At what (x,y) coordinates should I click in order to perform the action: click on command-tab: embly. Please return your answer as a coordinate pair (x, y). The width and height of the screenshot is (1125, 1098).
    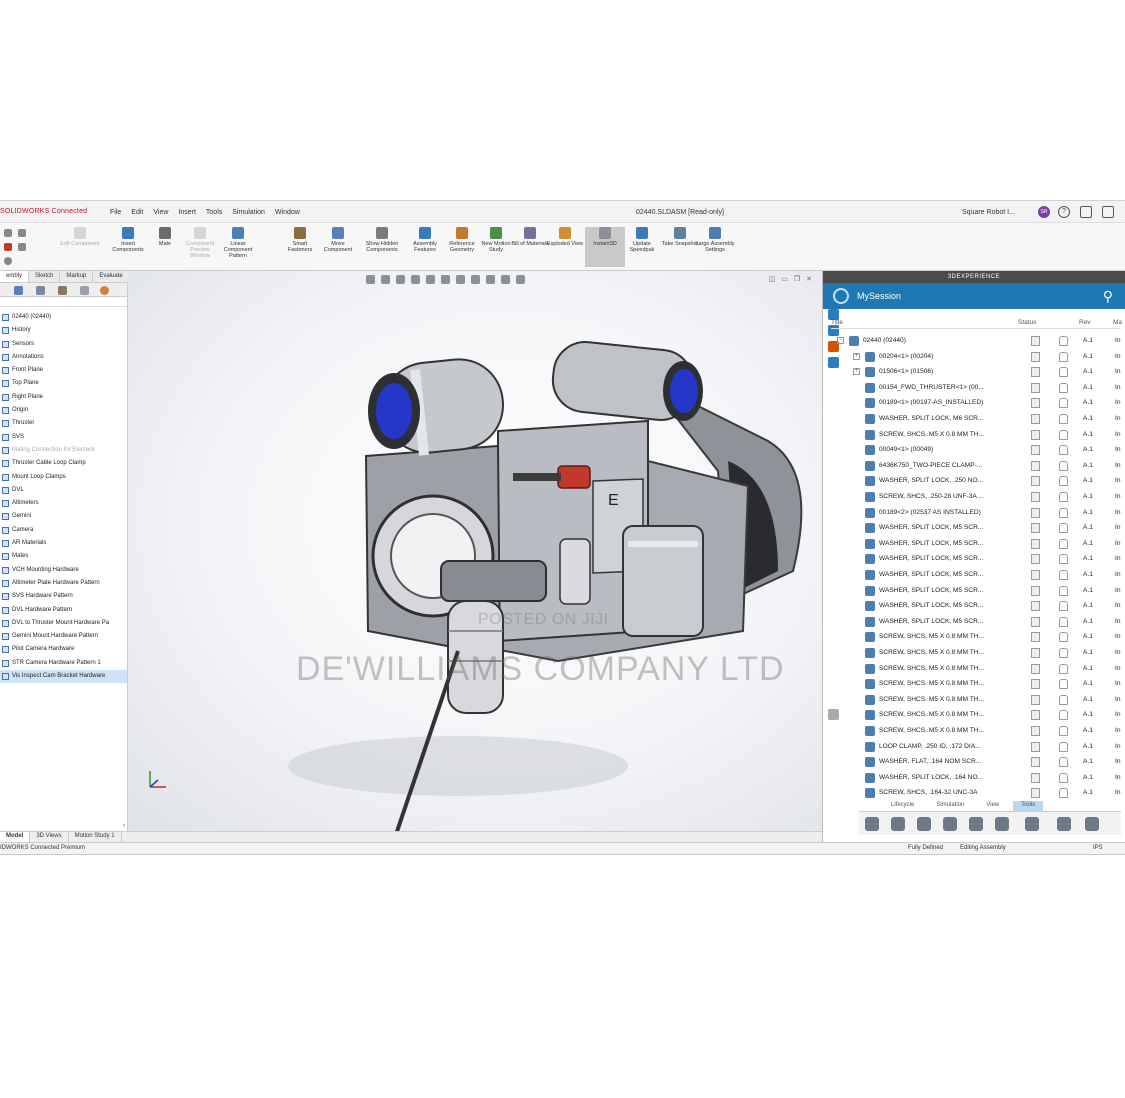
    Looking at the image, I should click on (15, 276).